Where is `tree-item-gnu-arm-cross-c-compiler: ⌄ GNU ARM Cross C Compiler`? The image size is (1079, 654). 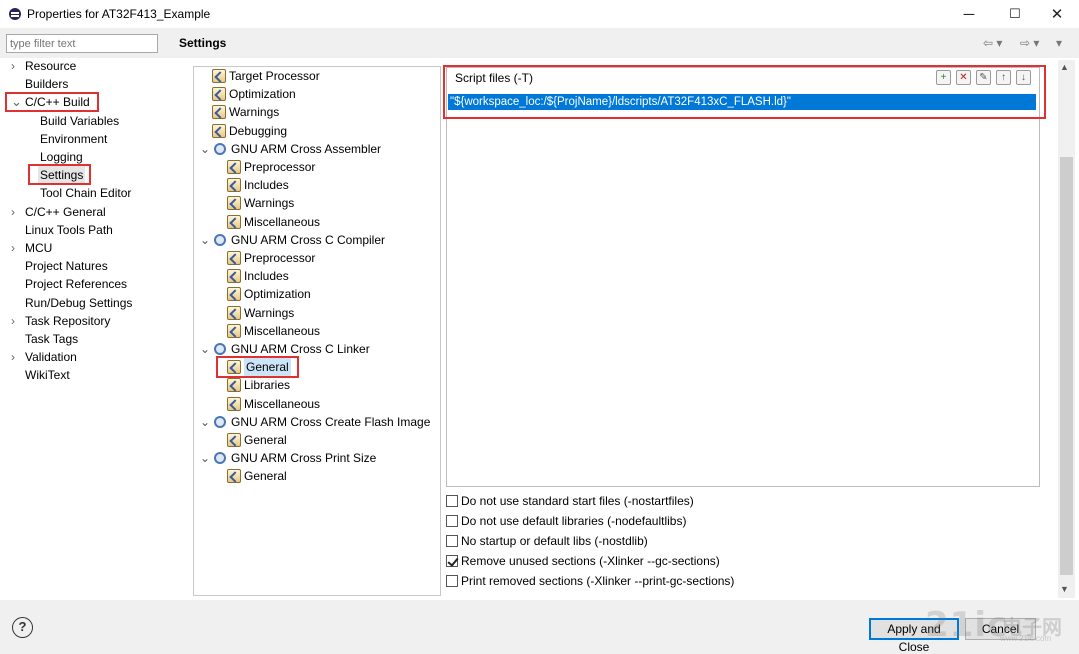
tree-item-gnu-arm-cross-c-compiler: ⌄ GNU ARM Cross C Compiler is located at coordinates (292, 240).